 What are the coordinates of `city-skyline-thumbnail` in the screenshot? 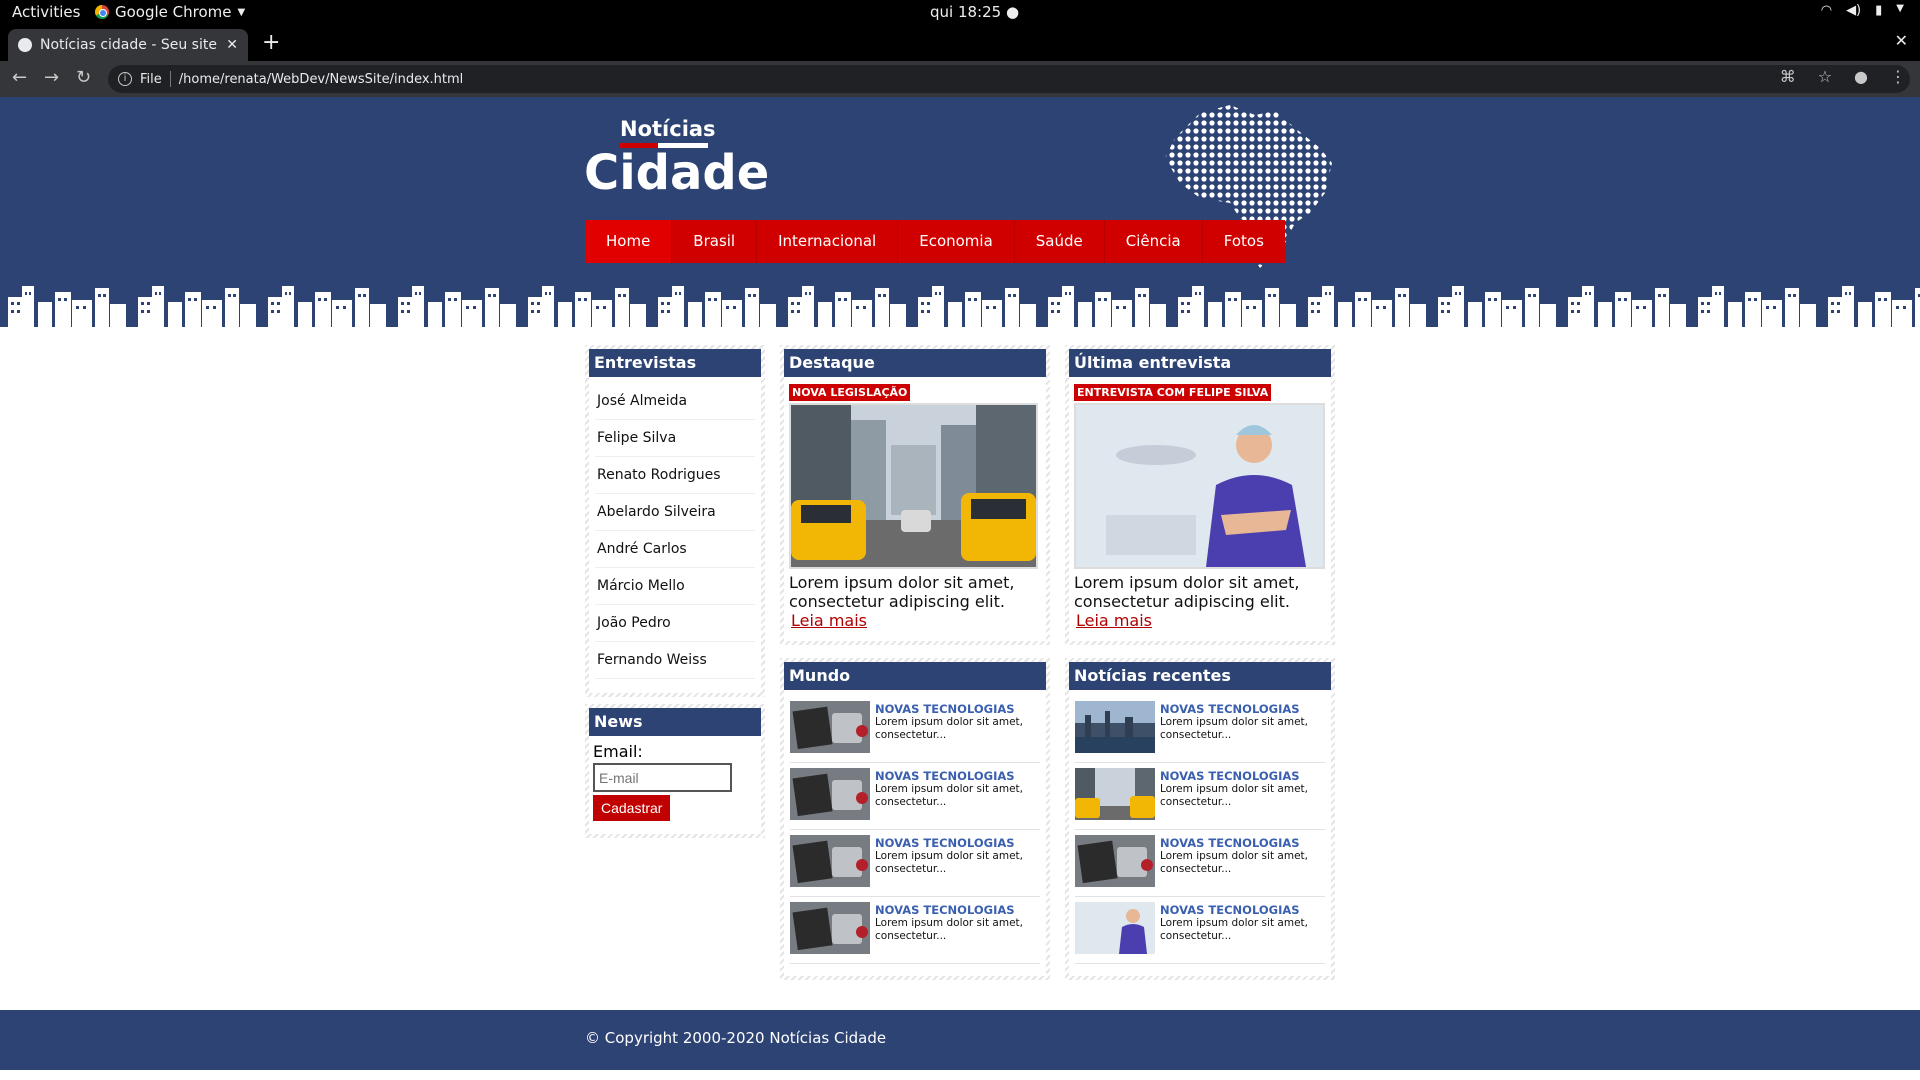 It's located at (1115, 727).